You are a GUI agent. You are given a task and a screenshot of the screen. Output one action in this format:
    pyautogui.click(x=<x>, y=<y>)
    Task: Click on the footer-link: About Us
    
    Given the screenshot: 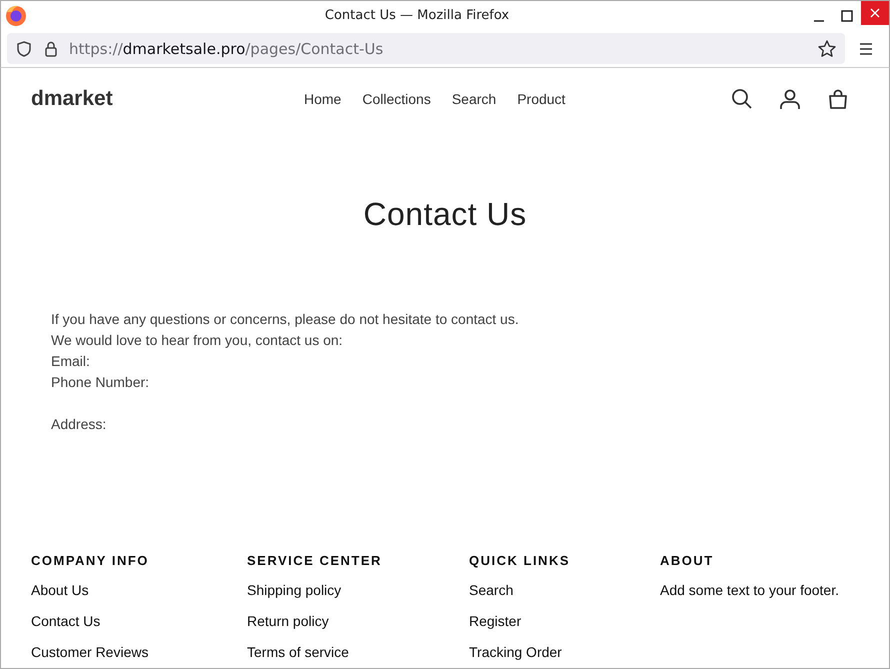 What is the action you would take?
    pyautogui.click(x=60, y=590)
    